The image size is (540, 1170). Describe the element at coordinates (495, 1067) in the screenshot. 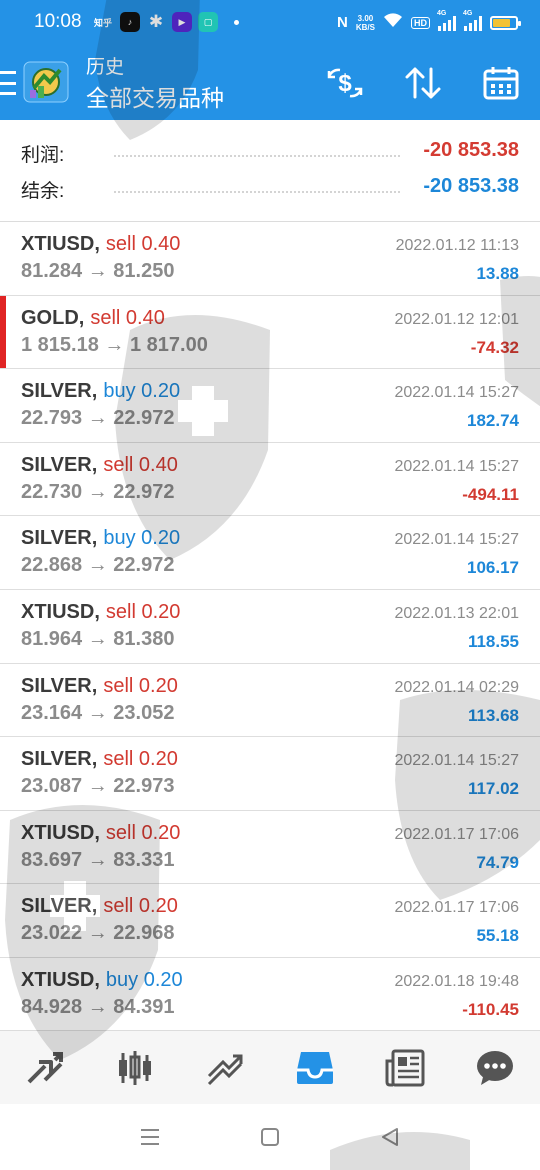

I see `nav-chat` at that location.